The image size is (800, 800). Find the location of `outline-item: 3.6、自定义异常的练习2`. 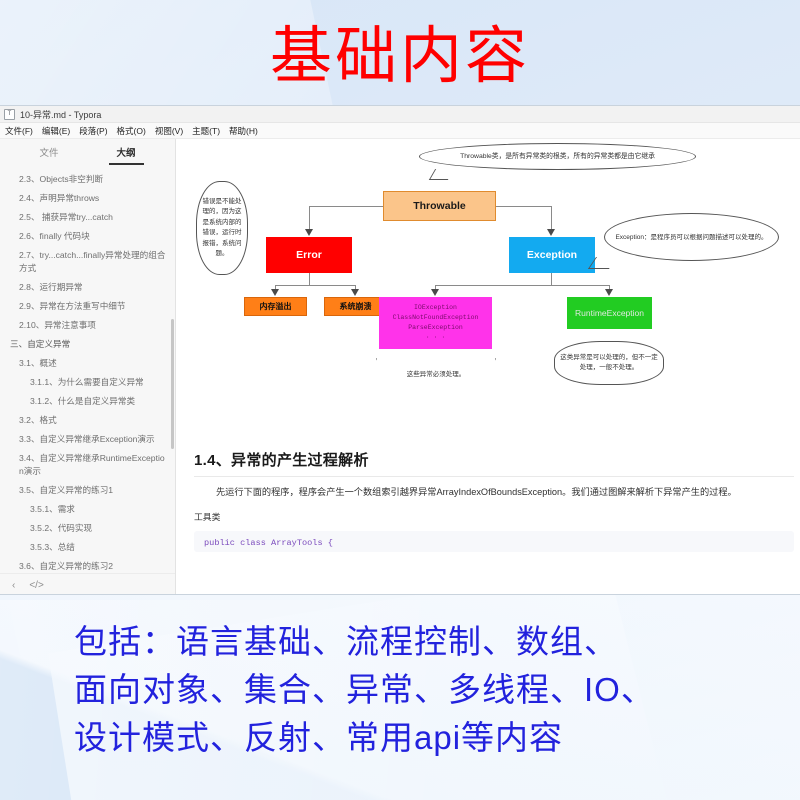

outline-item: 3.6、自定义异常的练习2 is located at coordinates (87, 566).